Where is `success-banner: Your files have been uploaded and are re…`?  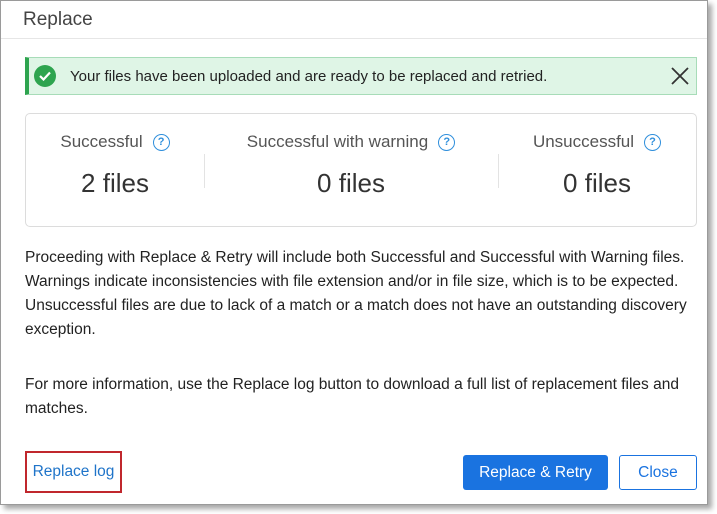 success-banner: Your files have been uploaded and are re… is located at coordinates (361, 76).